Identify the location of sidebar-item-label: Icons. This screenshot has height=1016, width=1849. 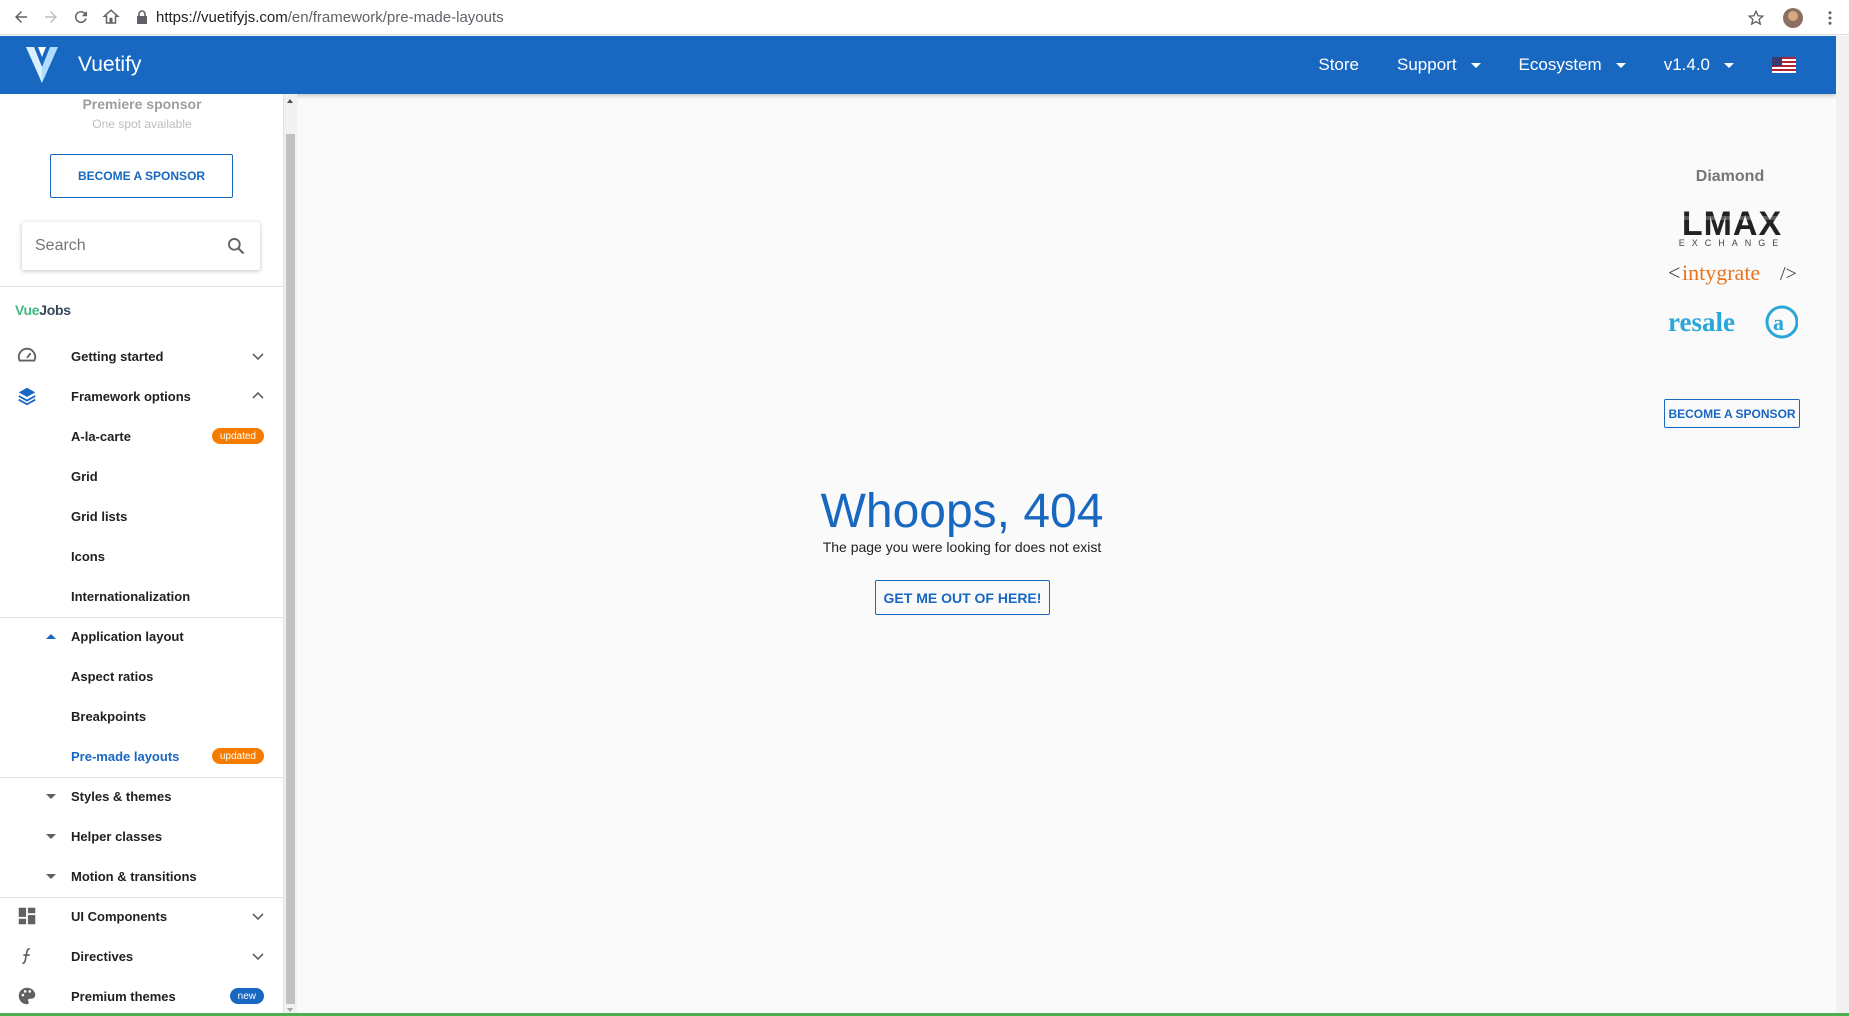
(88, 556).